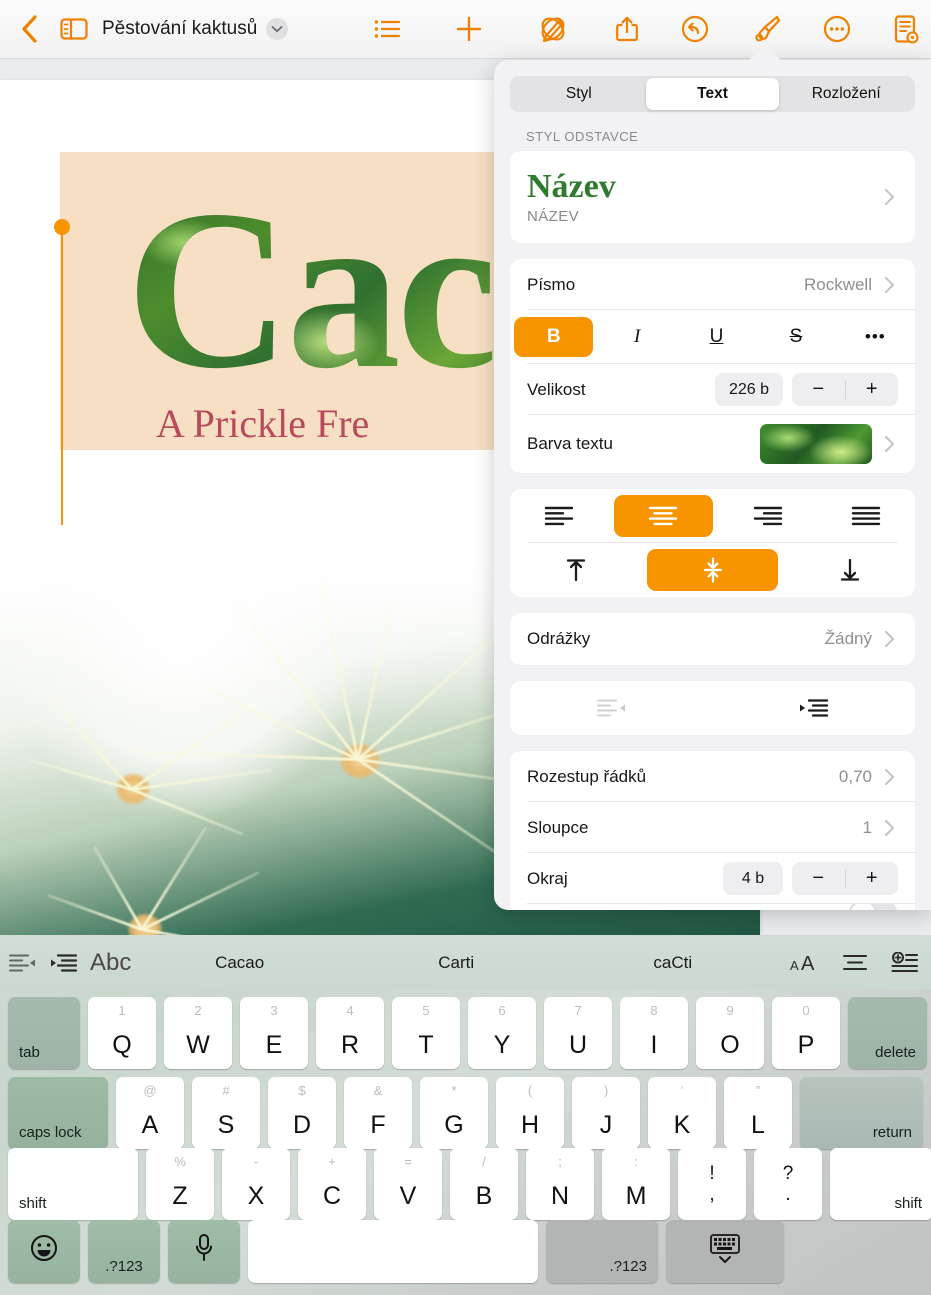  I want to click on key-m: :M, so click(636, 1184).